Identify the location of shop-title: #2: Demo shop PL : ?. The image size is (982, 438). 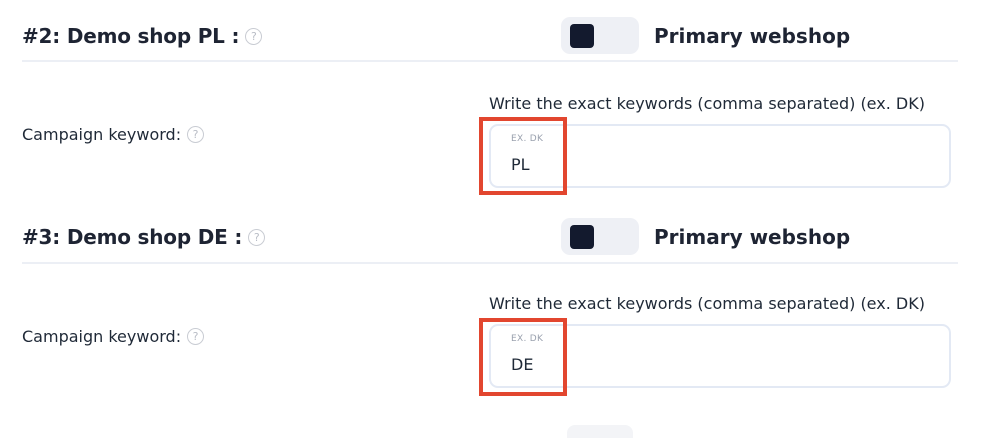
(142, 36).